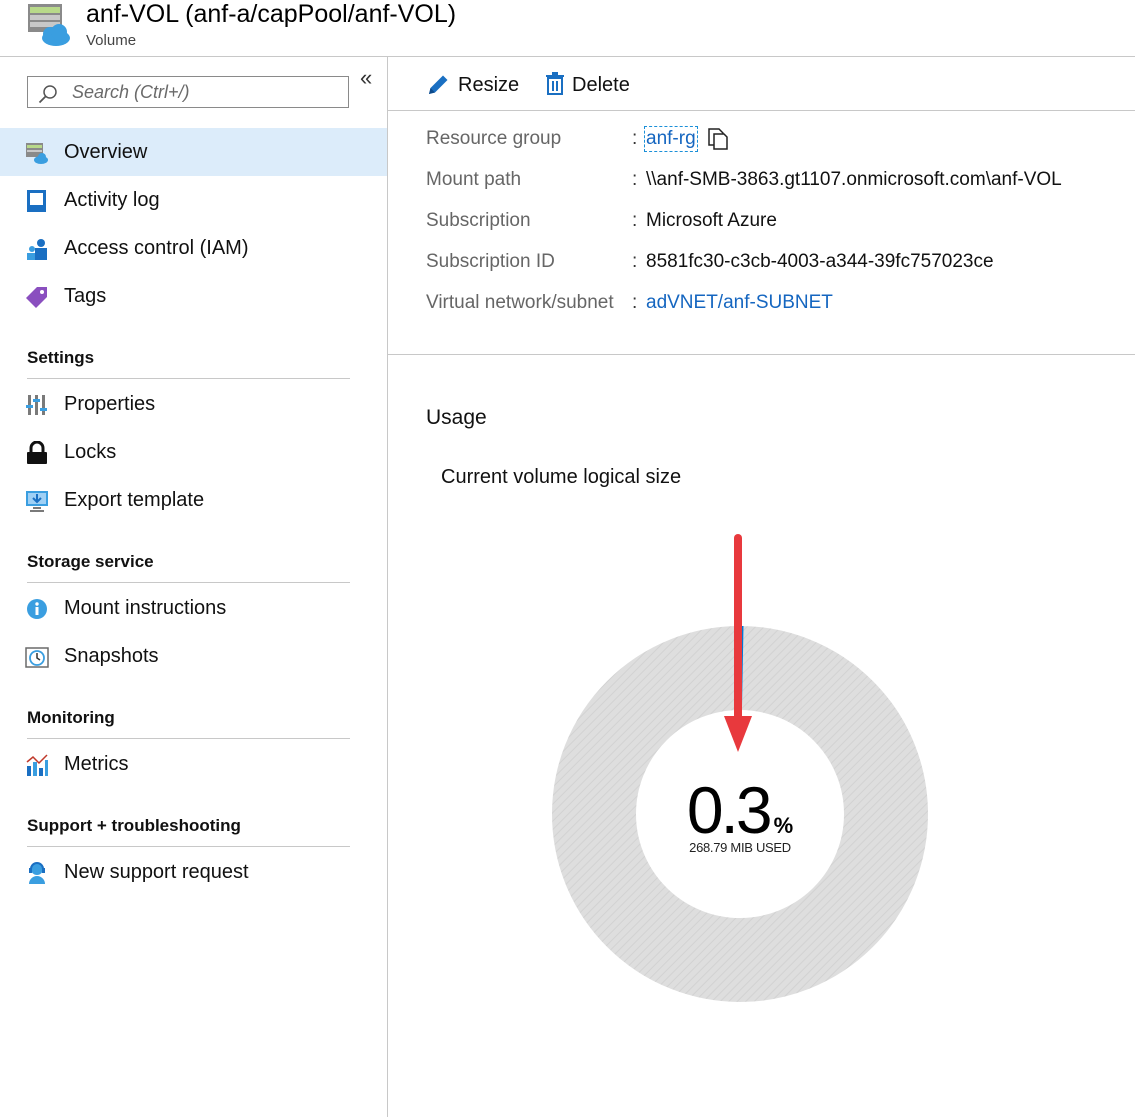  I want to click on delete-button: Delete, so click(588, 86).